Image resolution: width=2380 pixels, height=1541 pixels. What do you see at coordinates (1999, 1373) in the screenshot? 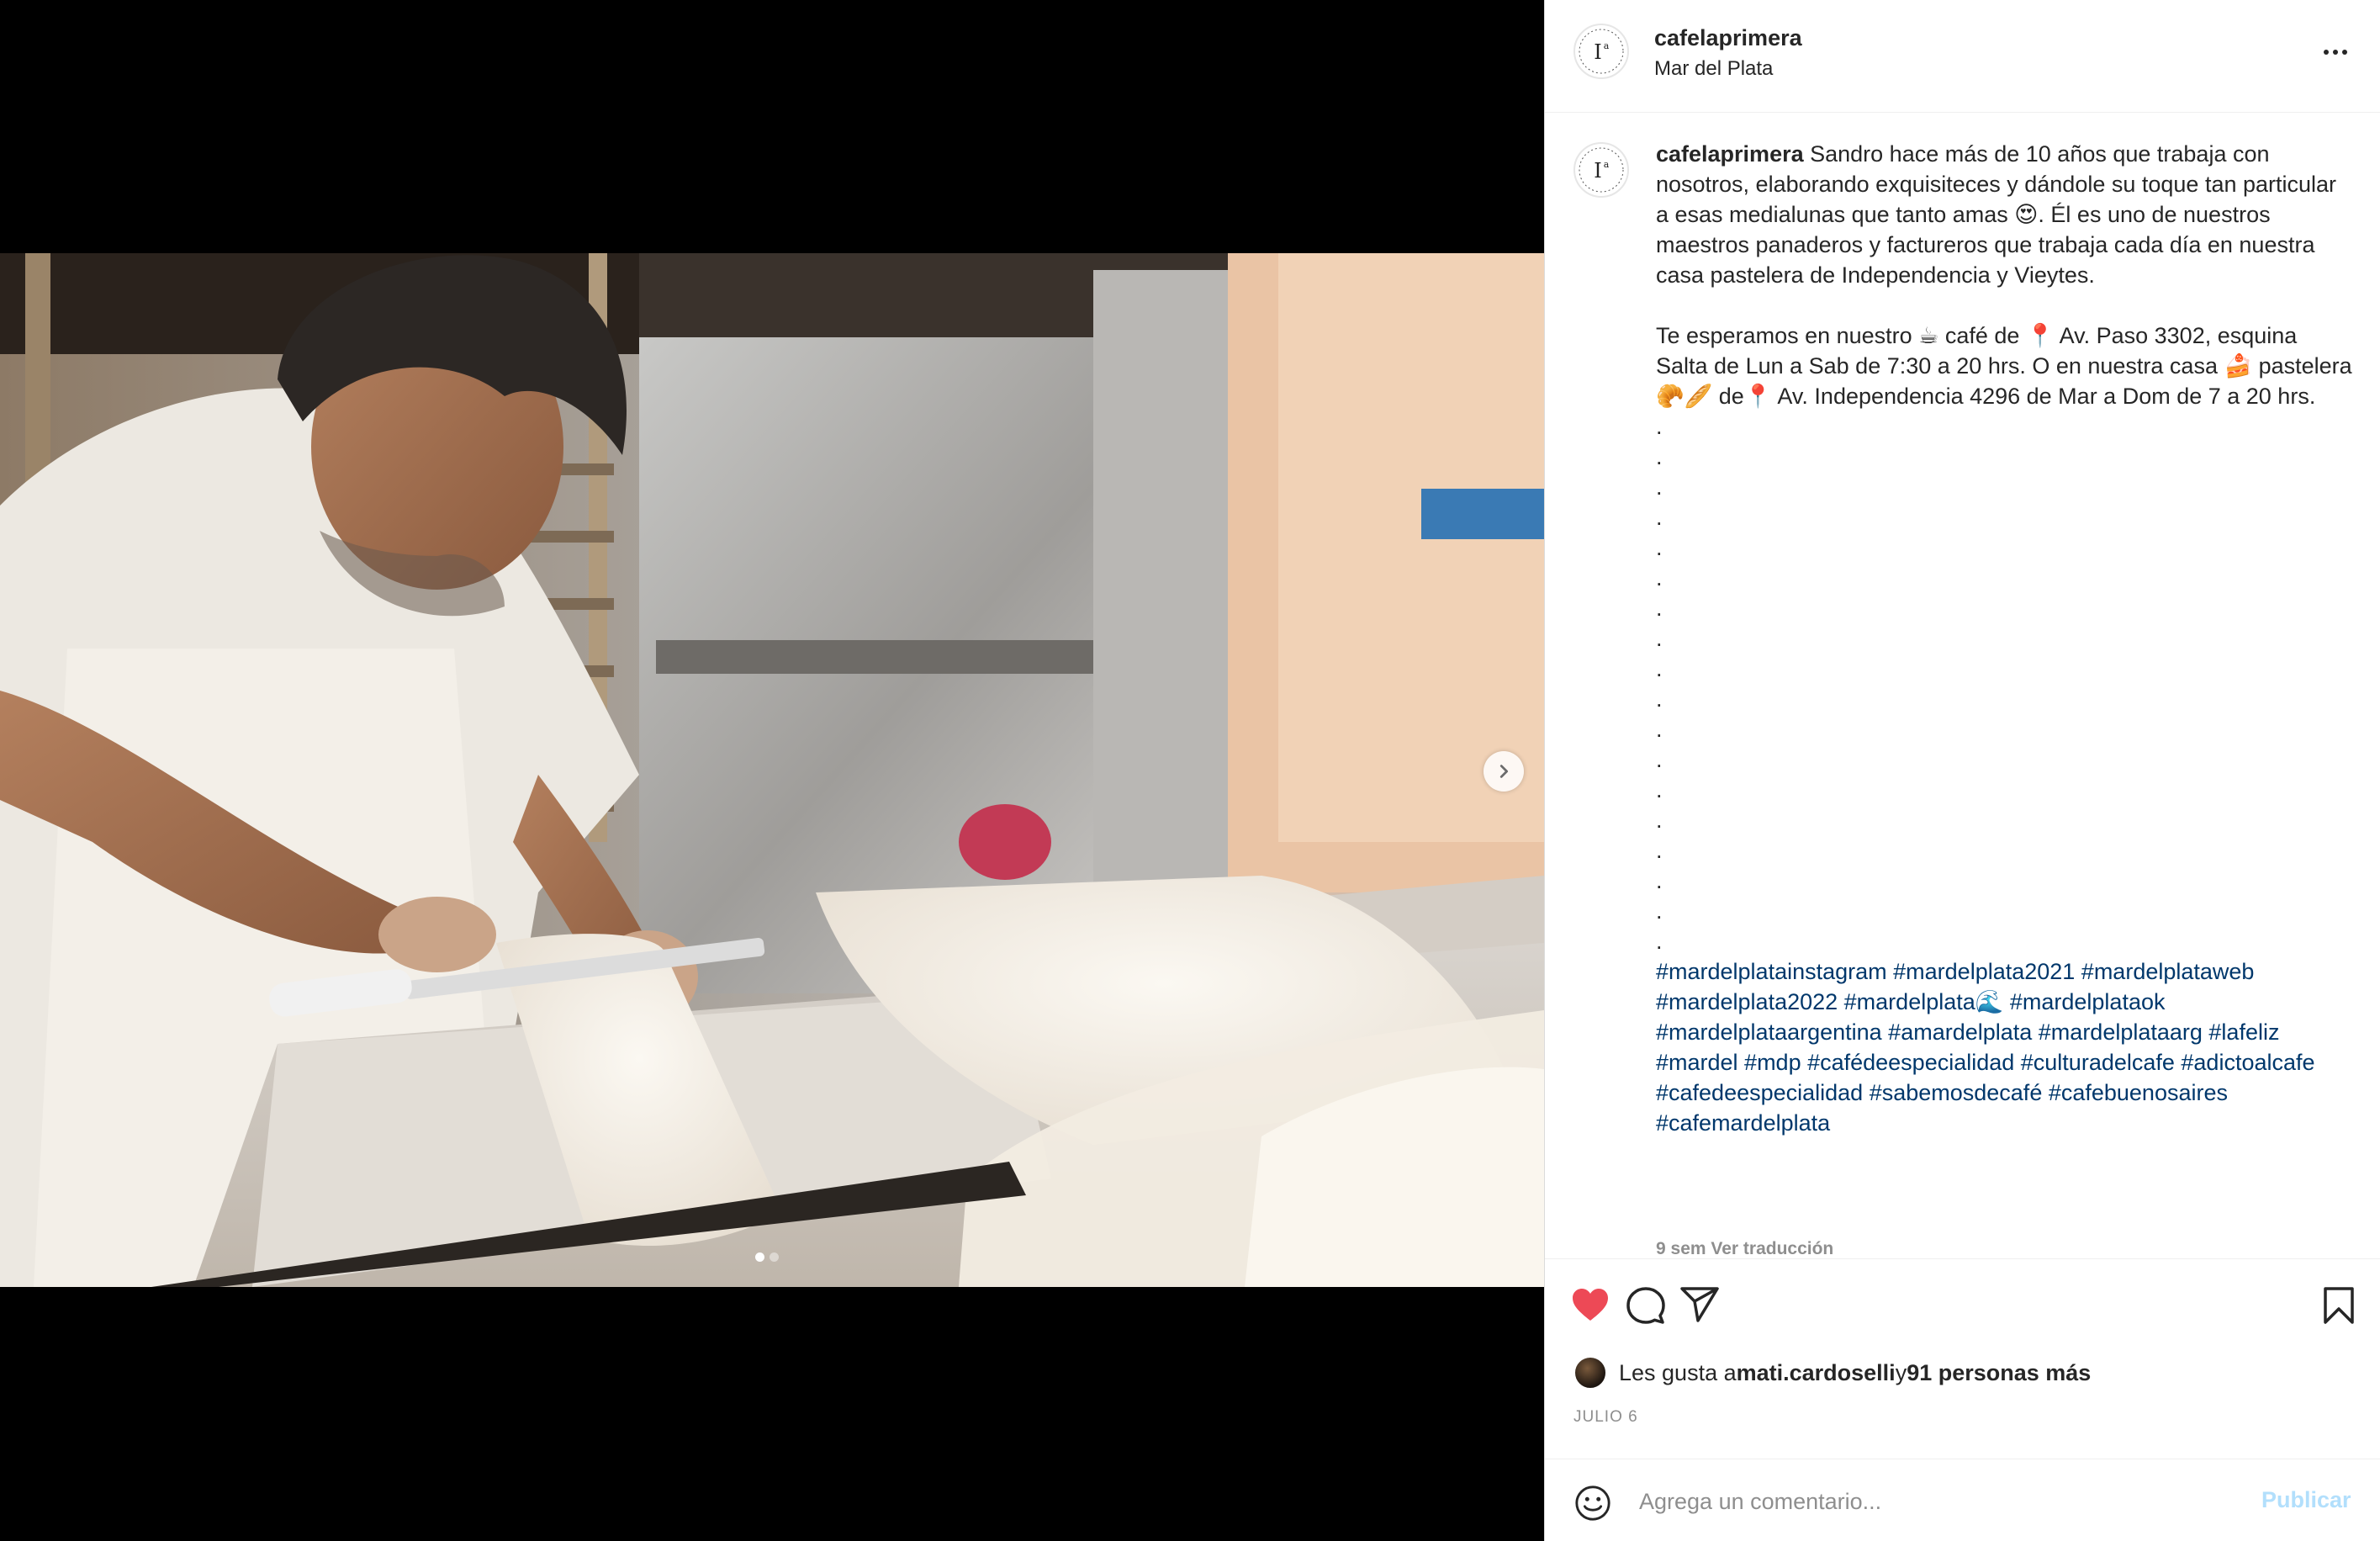
I see `likes-count-link: 91 personas más` at bounding box center [1999, 1373].